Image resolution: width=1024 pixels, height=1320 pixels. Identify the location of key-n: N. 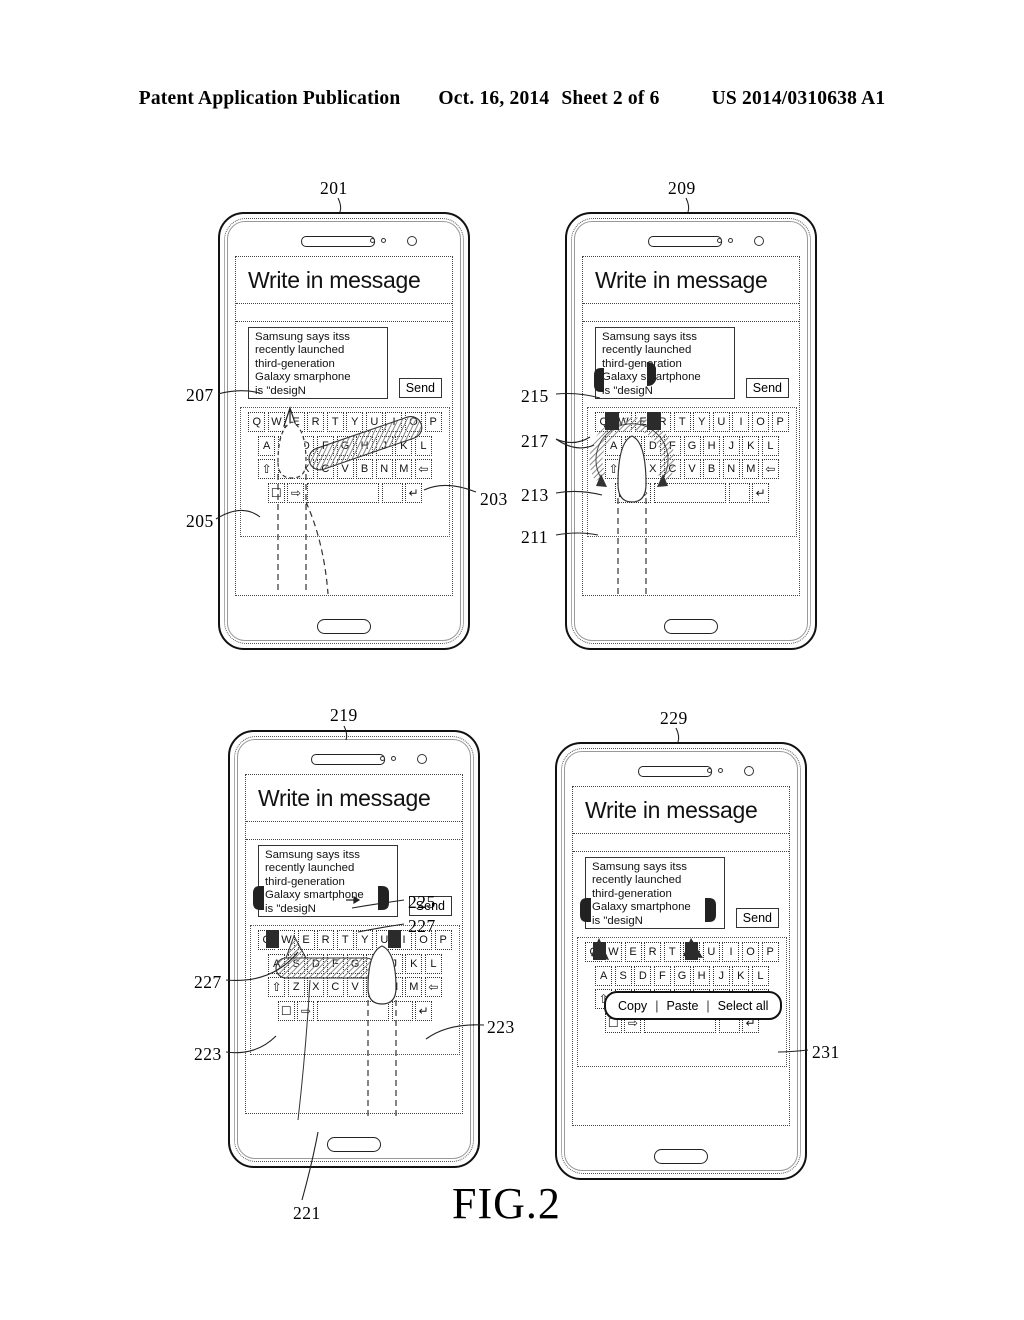
(384, 469).